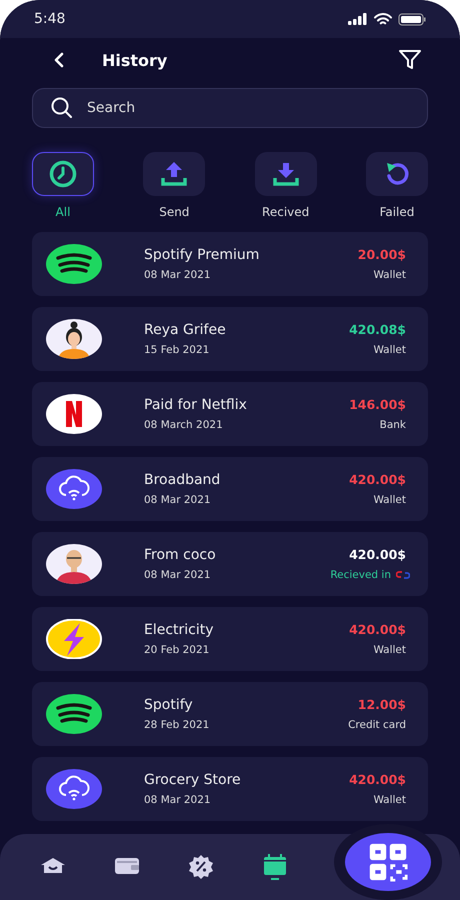 The width and height of the screenshot is (460, 900). Describe the element at coordinates (397, 212) in the screenshot. I see `filter-label: Failed` at that location.